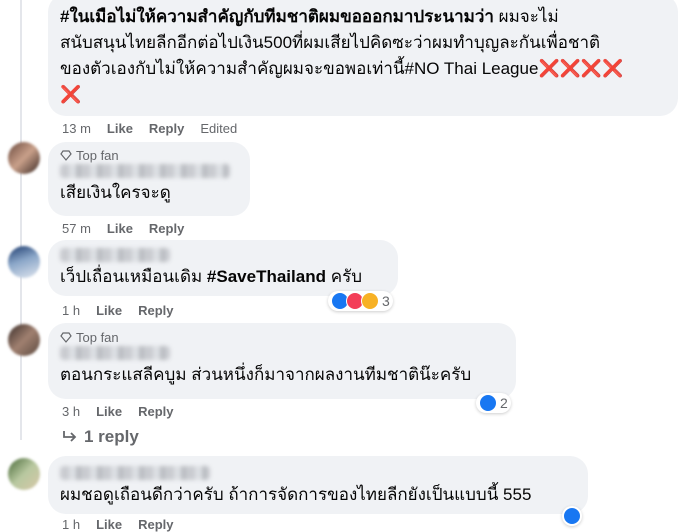  Describe the element at coordinates (526, 16) in the screenshot. I see `comment-text-fragment: ผมจะไม่` at that location.